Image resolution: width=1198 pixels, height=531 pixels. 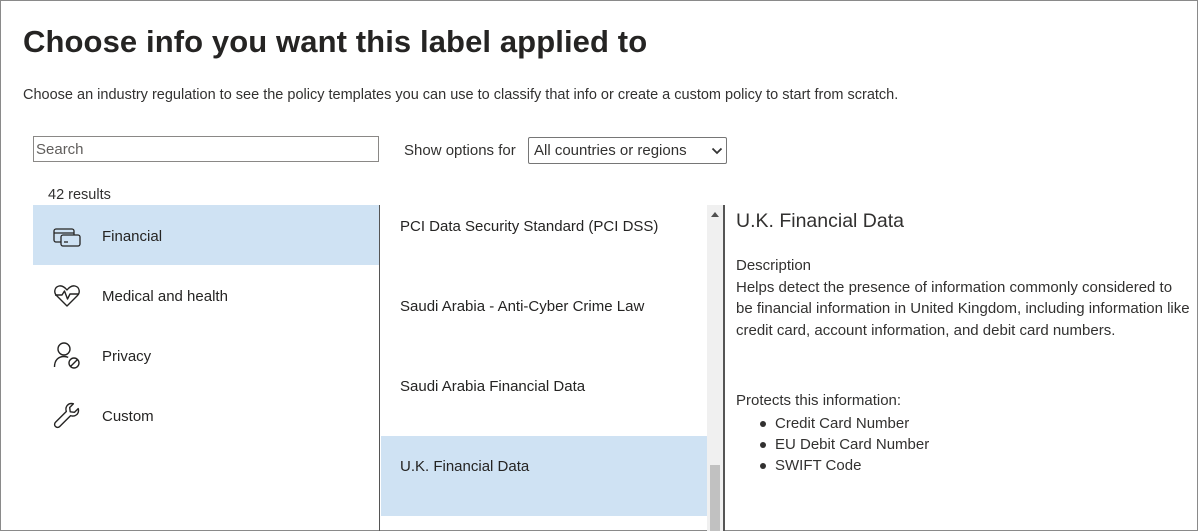 What do you see at coordinates (717, 151) in the screenshot?
I see `chevron-down-icon` at bounding box center [717, 151].